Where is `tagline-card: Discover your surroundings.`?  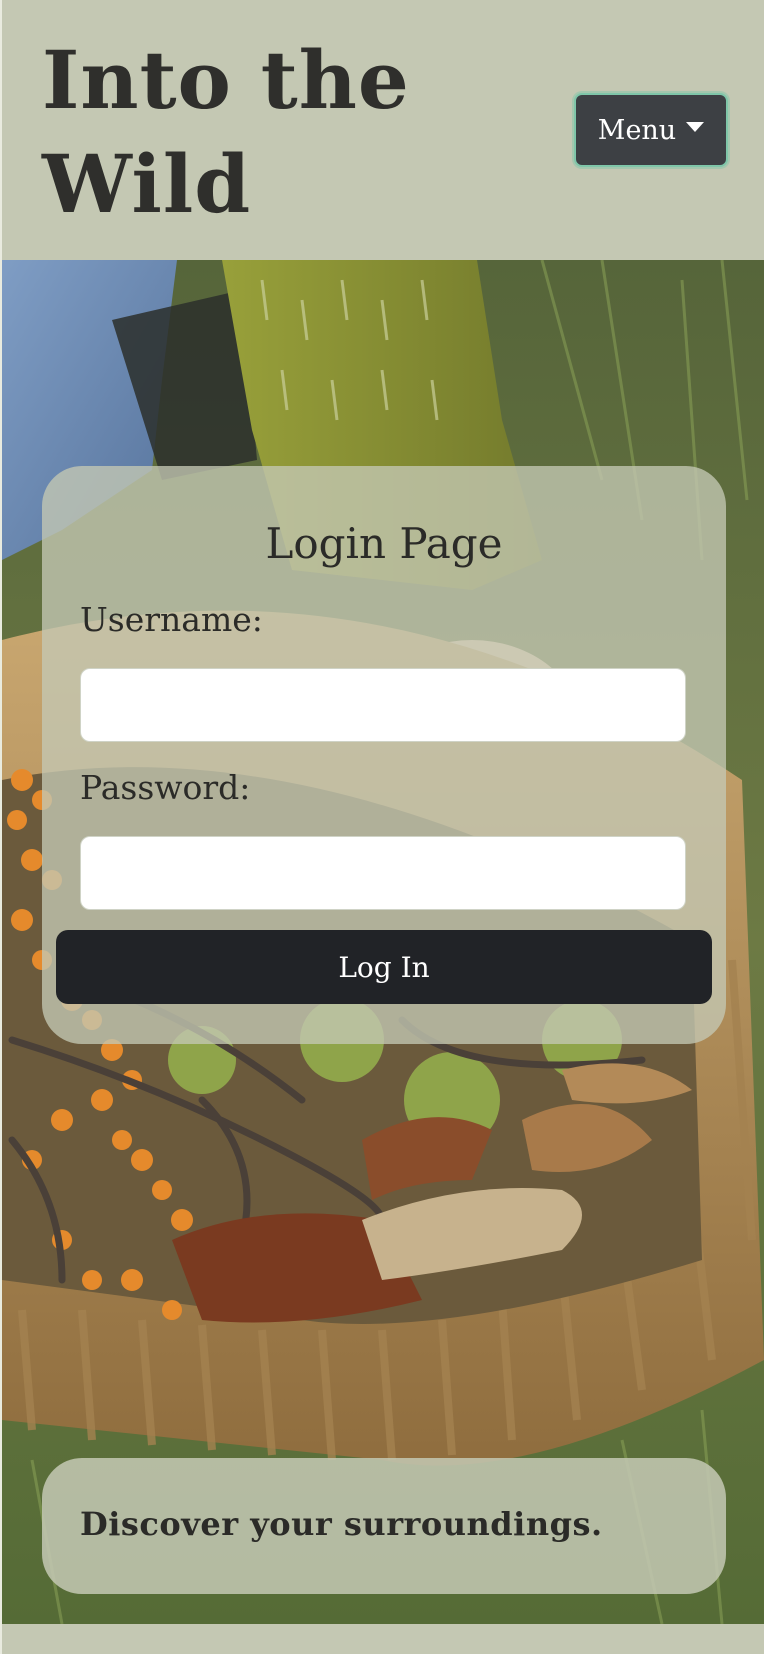 tagline-card: Discover your surroundings. is located at coordinates (384, 1526).